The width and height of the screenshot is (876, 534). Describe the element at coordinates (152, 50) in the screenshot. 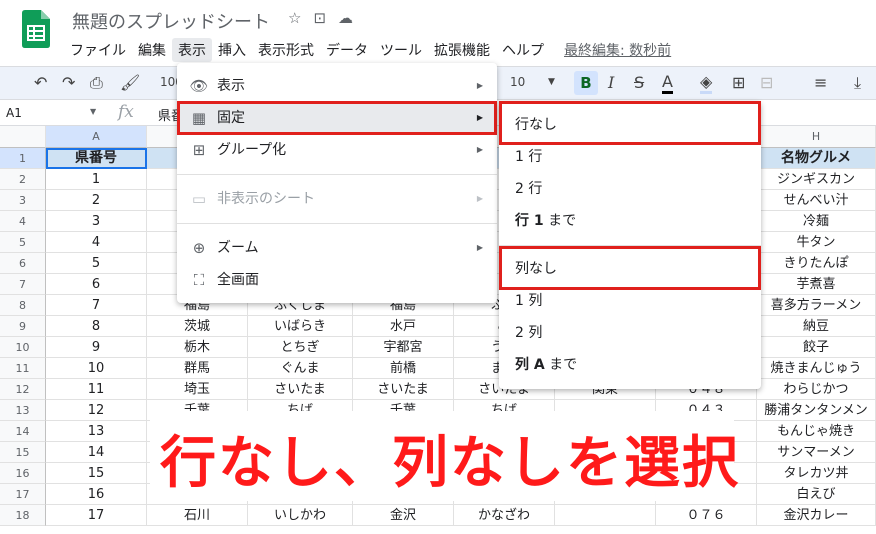

I see `menu-edit: 編集` at that location.